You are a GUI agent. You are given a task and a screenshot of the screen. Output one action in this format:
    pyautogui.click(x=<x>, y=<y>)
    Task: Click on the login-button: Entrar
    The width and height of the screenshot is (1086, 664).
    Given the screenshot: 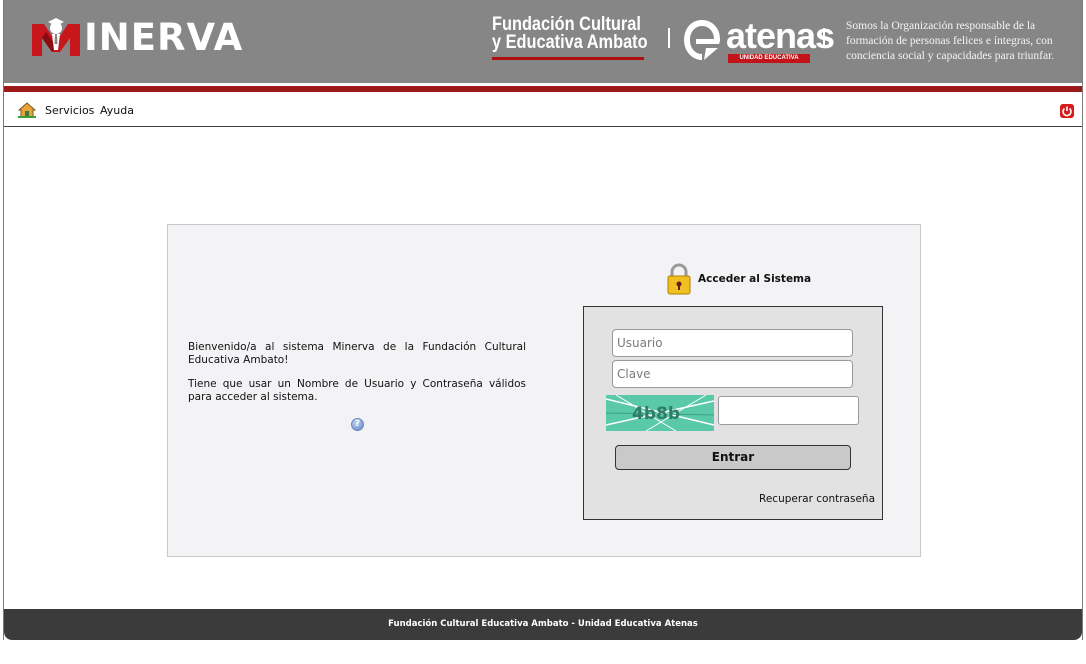 What is the action you would take?
    pyautogui.click(x=733, y=457)
    